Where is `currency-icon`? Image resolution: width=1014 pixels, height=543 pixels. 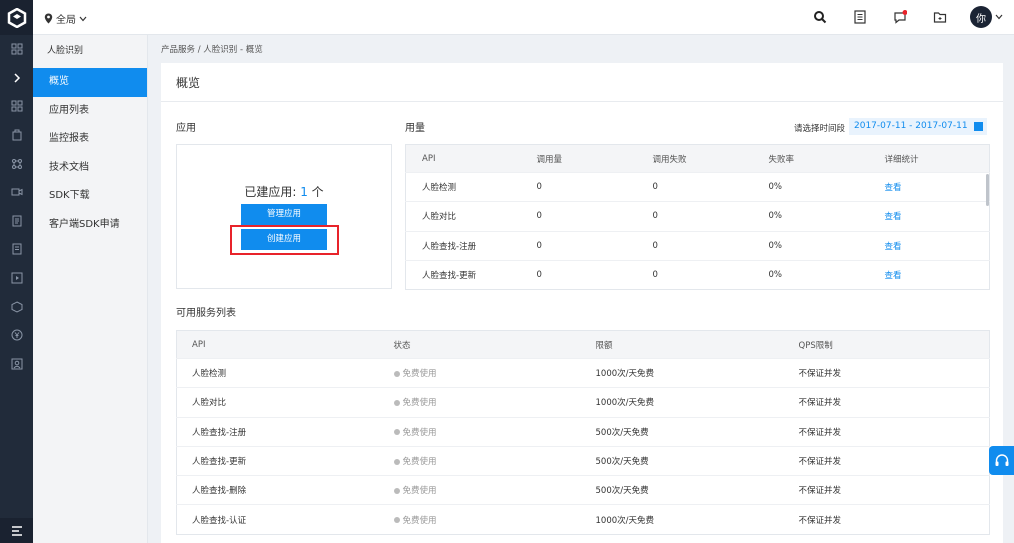 currency-icon is located at coordinates (16, 335).